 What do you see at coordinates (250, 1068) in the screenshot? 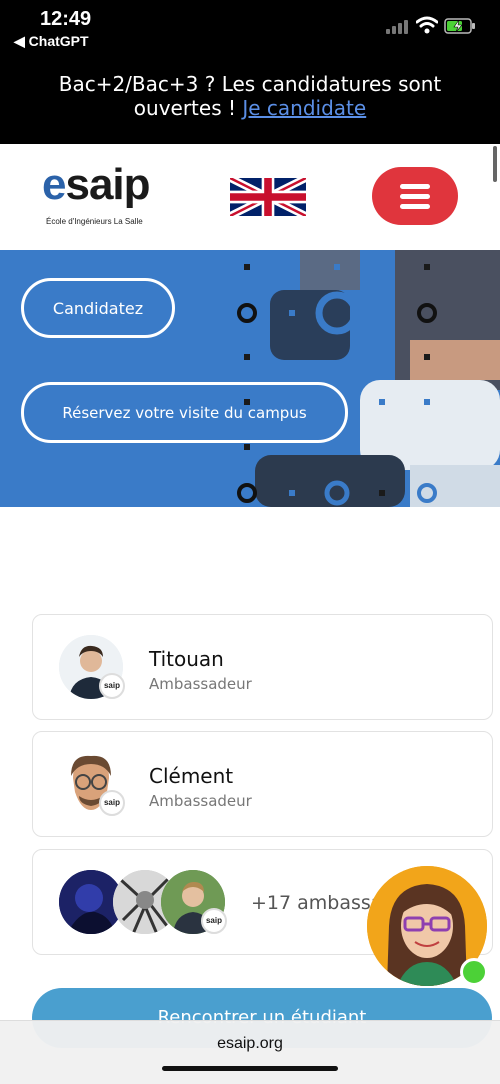
I see `home-indicator` at bounding box center [250, 1068].